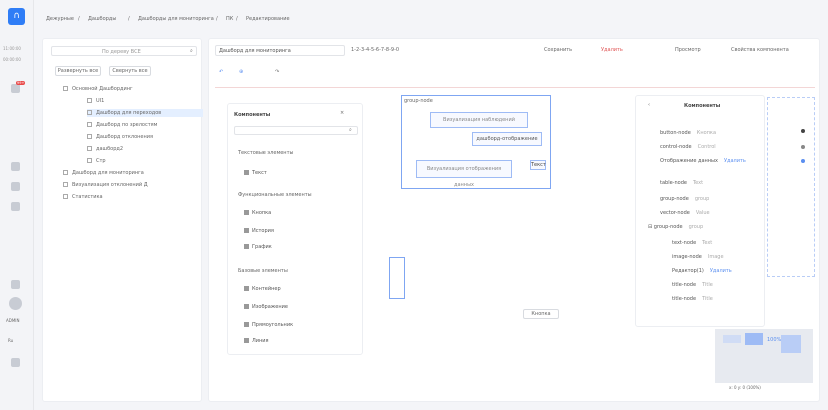 This screenshot has width=828, height=410. Describe the element at coordinates (265, 153) in the screenshot. I see `group-title: Текстовые элементы` at that location.